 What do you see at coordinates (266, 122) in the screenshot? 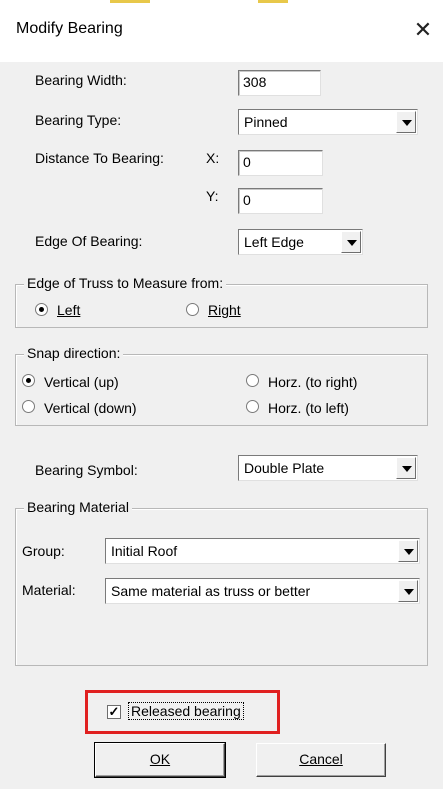
I see `bearing-type-value: Pinned` at bounding box center [266, 122].